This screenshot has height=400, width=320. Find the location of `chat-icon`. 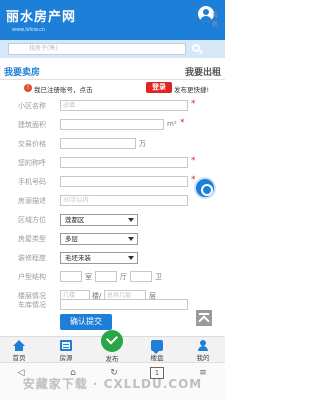

chat-icon is located at coordinates (157, 347).